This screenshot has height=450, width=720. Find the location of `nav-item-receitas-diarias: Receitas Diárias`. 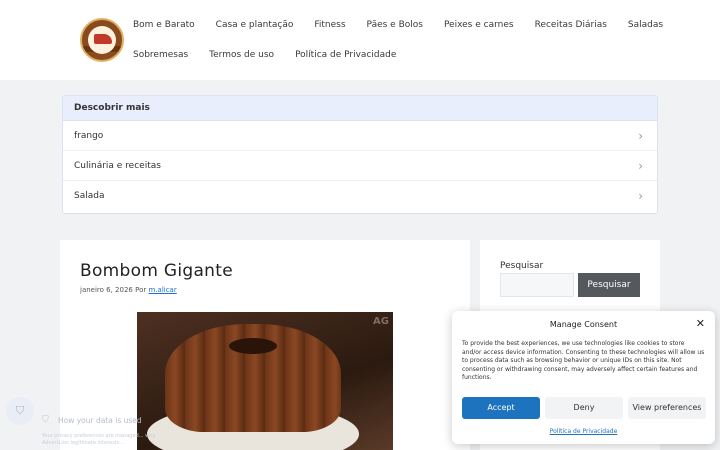

nav-item-receitas-diarias: Receitas Diárias is located at coordinates (571, 25).